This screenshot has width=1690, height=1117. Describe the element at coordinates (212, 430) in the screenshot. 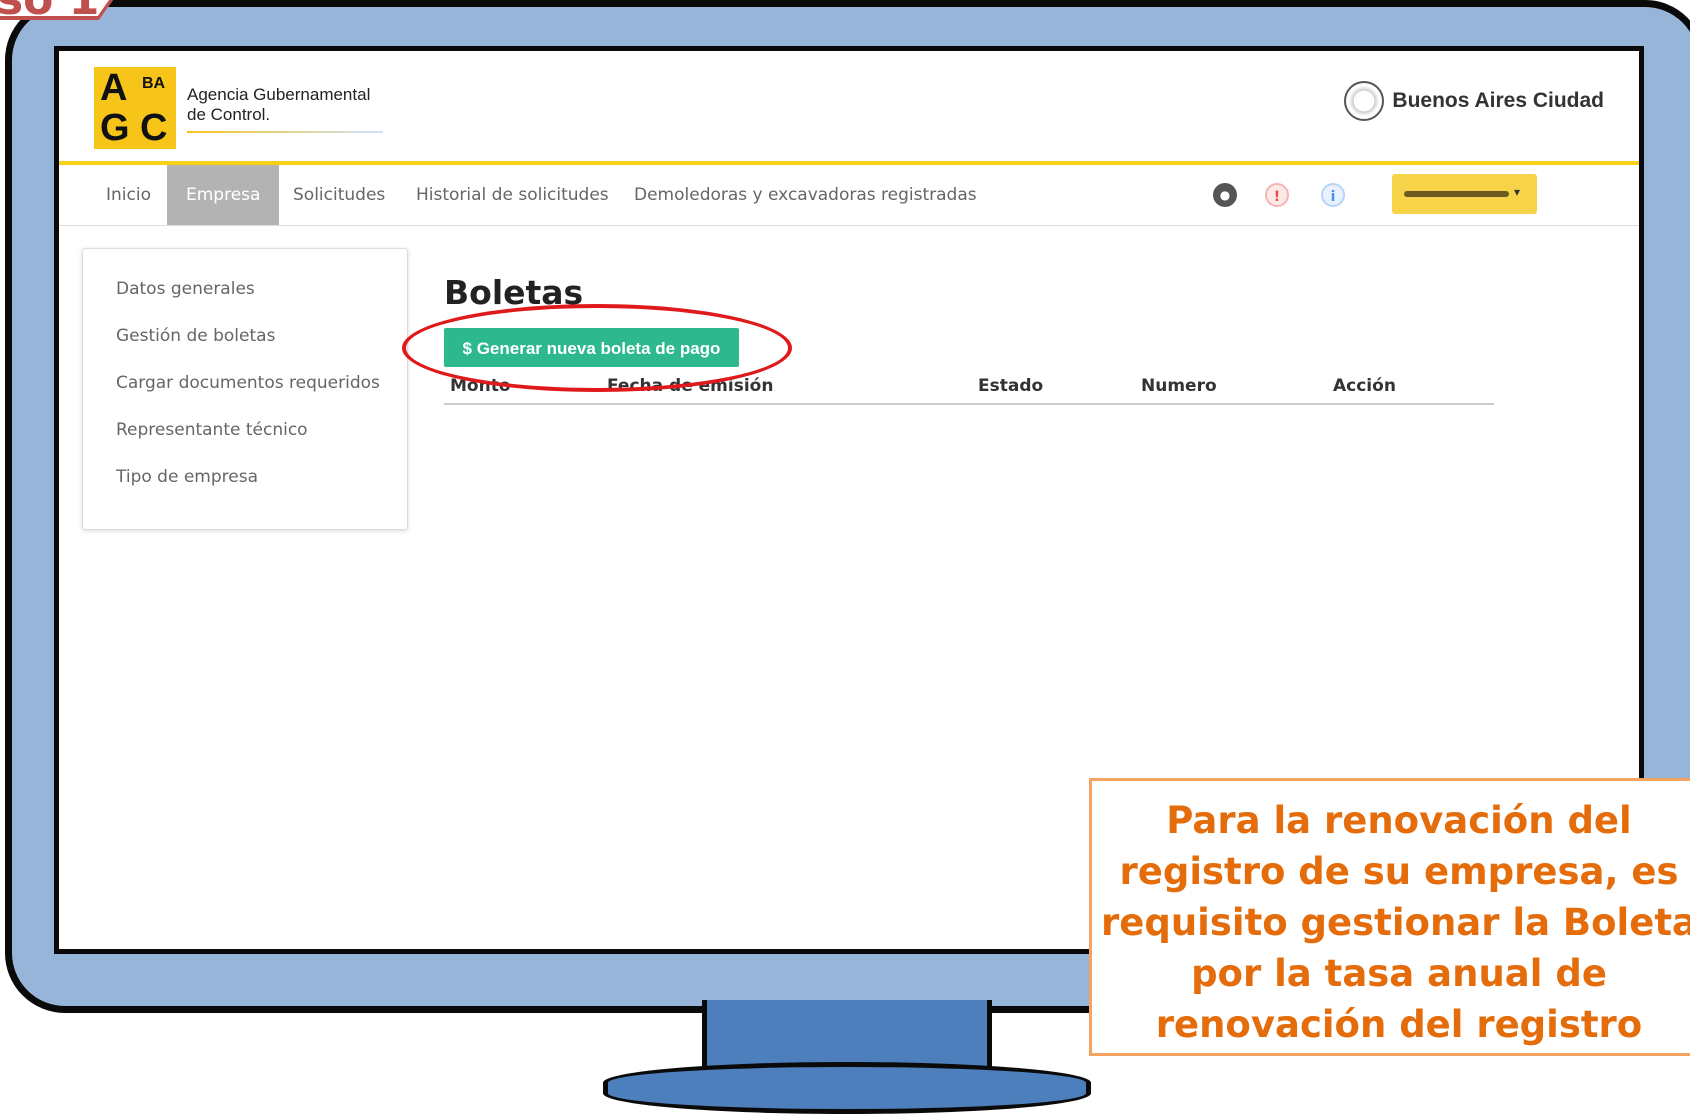

I see `sidebar-item-representante-tecnico: Representante técnico` at that location.